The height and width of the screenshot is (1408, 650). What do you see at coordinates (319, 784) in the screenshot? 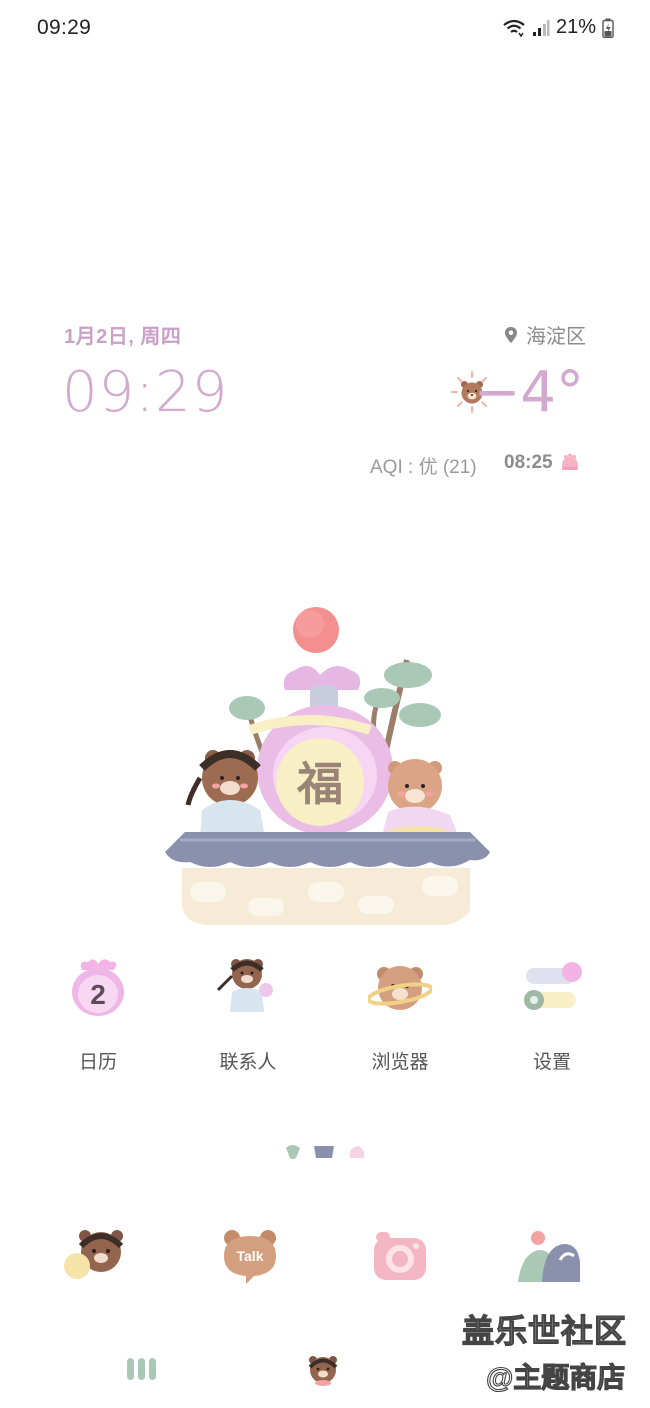
I see `fortune-character: 福` at bounding box center [319, 784].